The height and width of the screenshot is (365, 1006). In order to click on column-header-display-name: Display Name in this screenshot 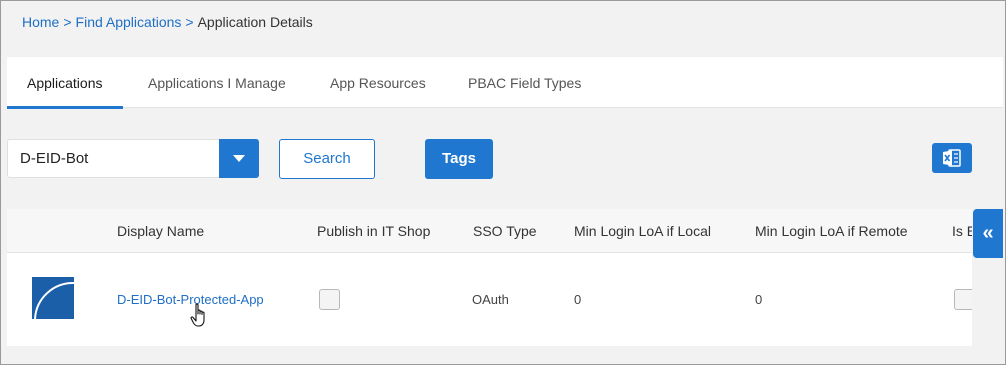, I will do `click(160, 231)`.